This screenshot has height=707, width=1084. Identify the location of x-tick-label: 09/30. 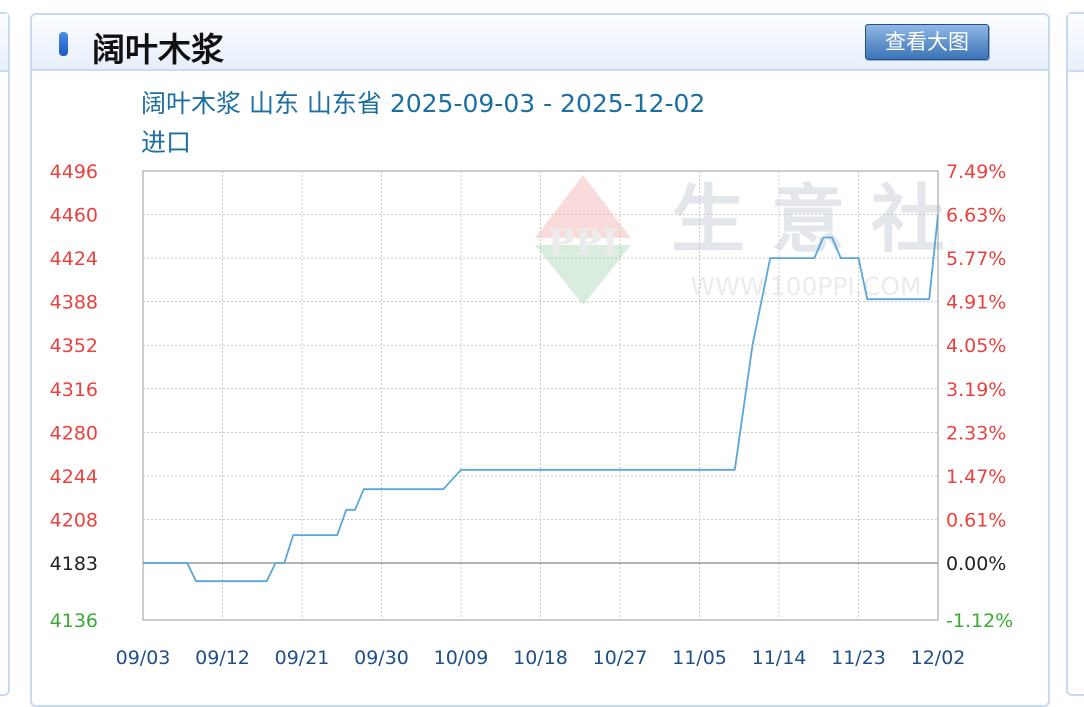
(381, 658).